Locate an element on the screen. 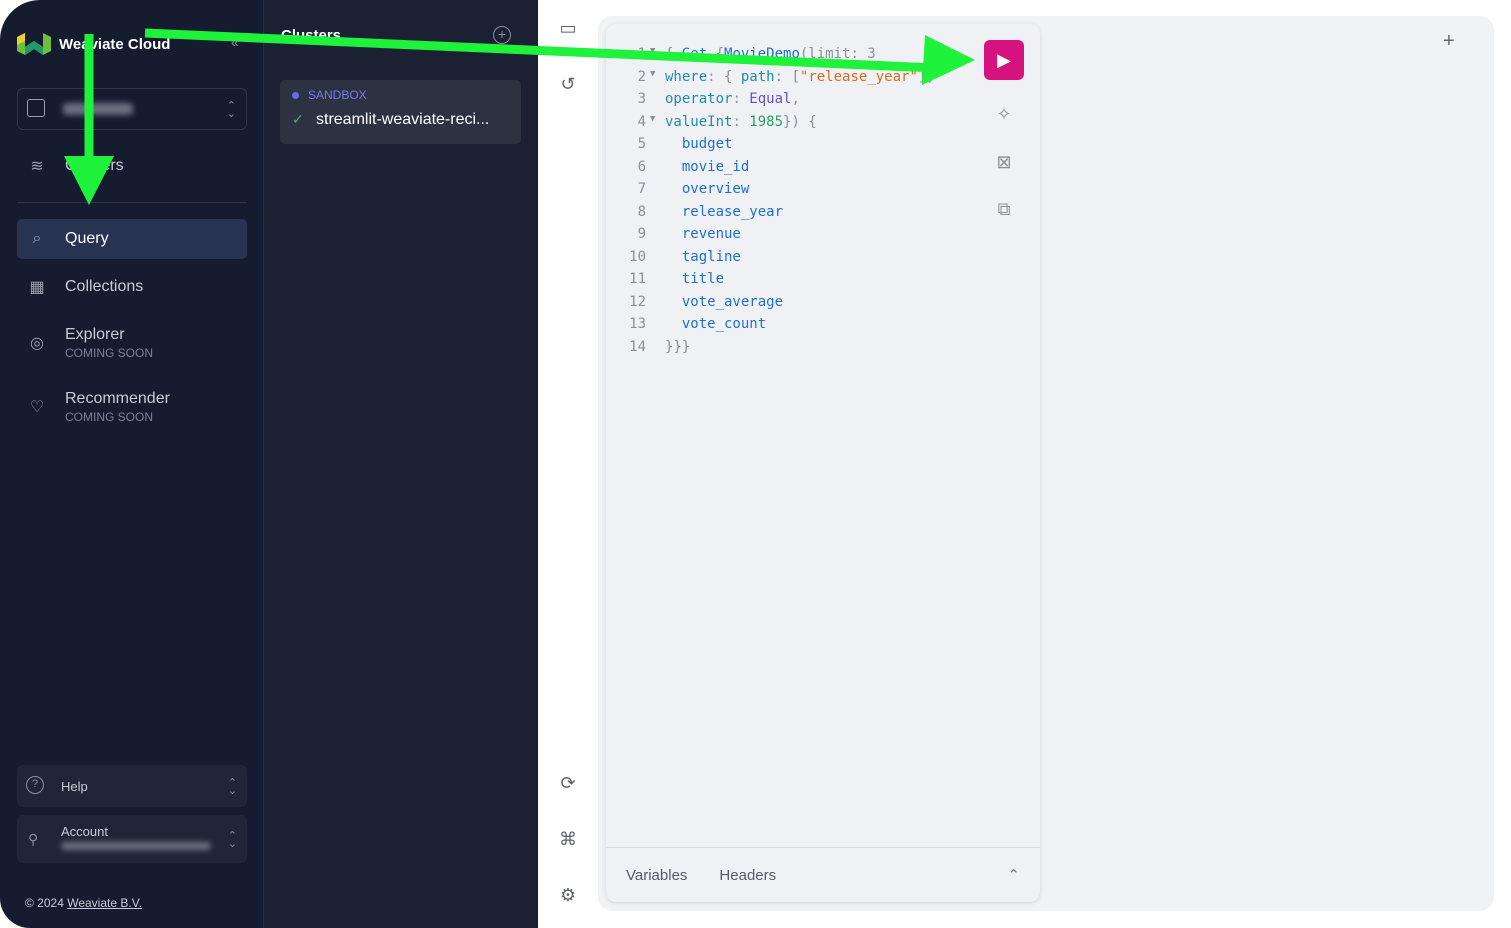 This screenshot has width=1511, height=928. history-icon: ↺ is located at coordinates (568, 85).